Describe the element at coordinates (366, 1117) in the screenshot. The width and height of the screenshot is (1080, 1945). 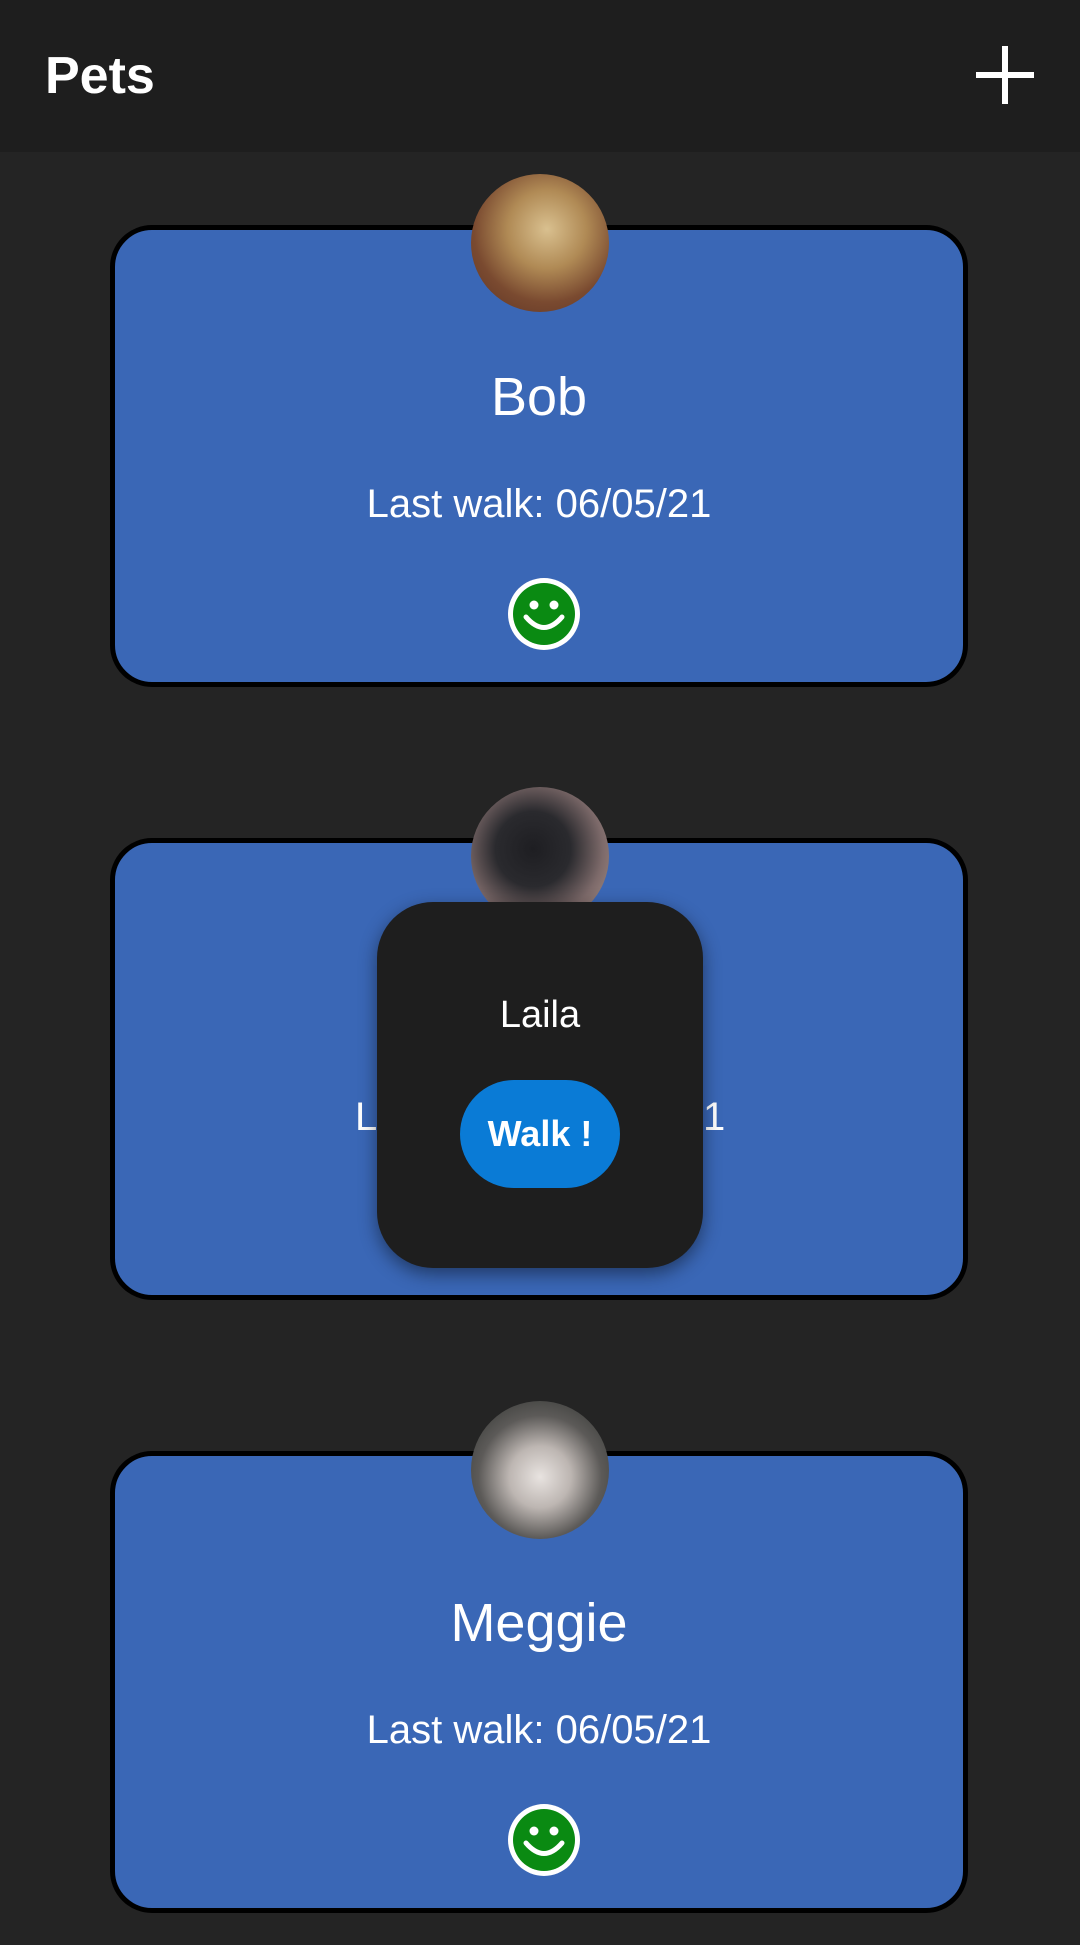
I see `last-walk-visible-left: L` at that location.